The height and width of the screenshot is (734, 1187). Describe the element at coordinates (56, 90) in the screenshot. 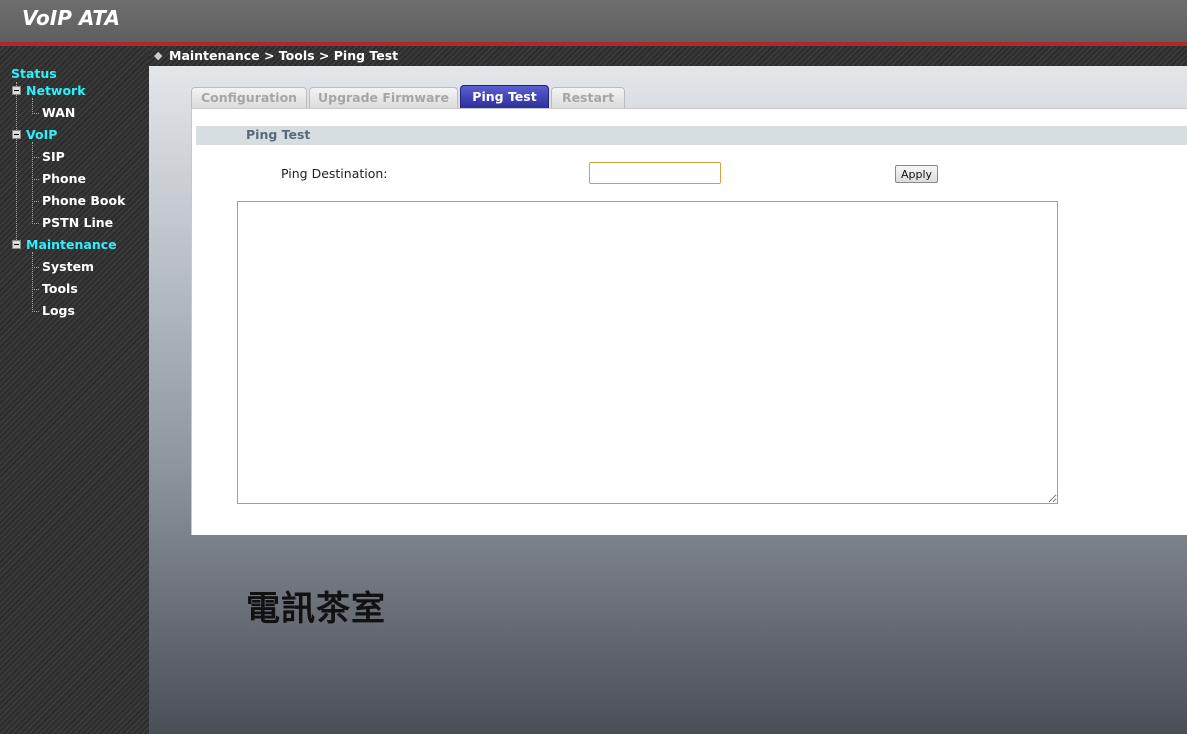

I see `sidebar-section-network: Network` at that location.